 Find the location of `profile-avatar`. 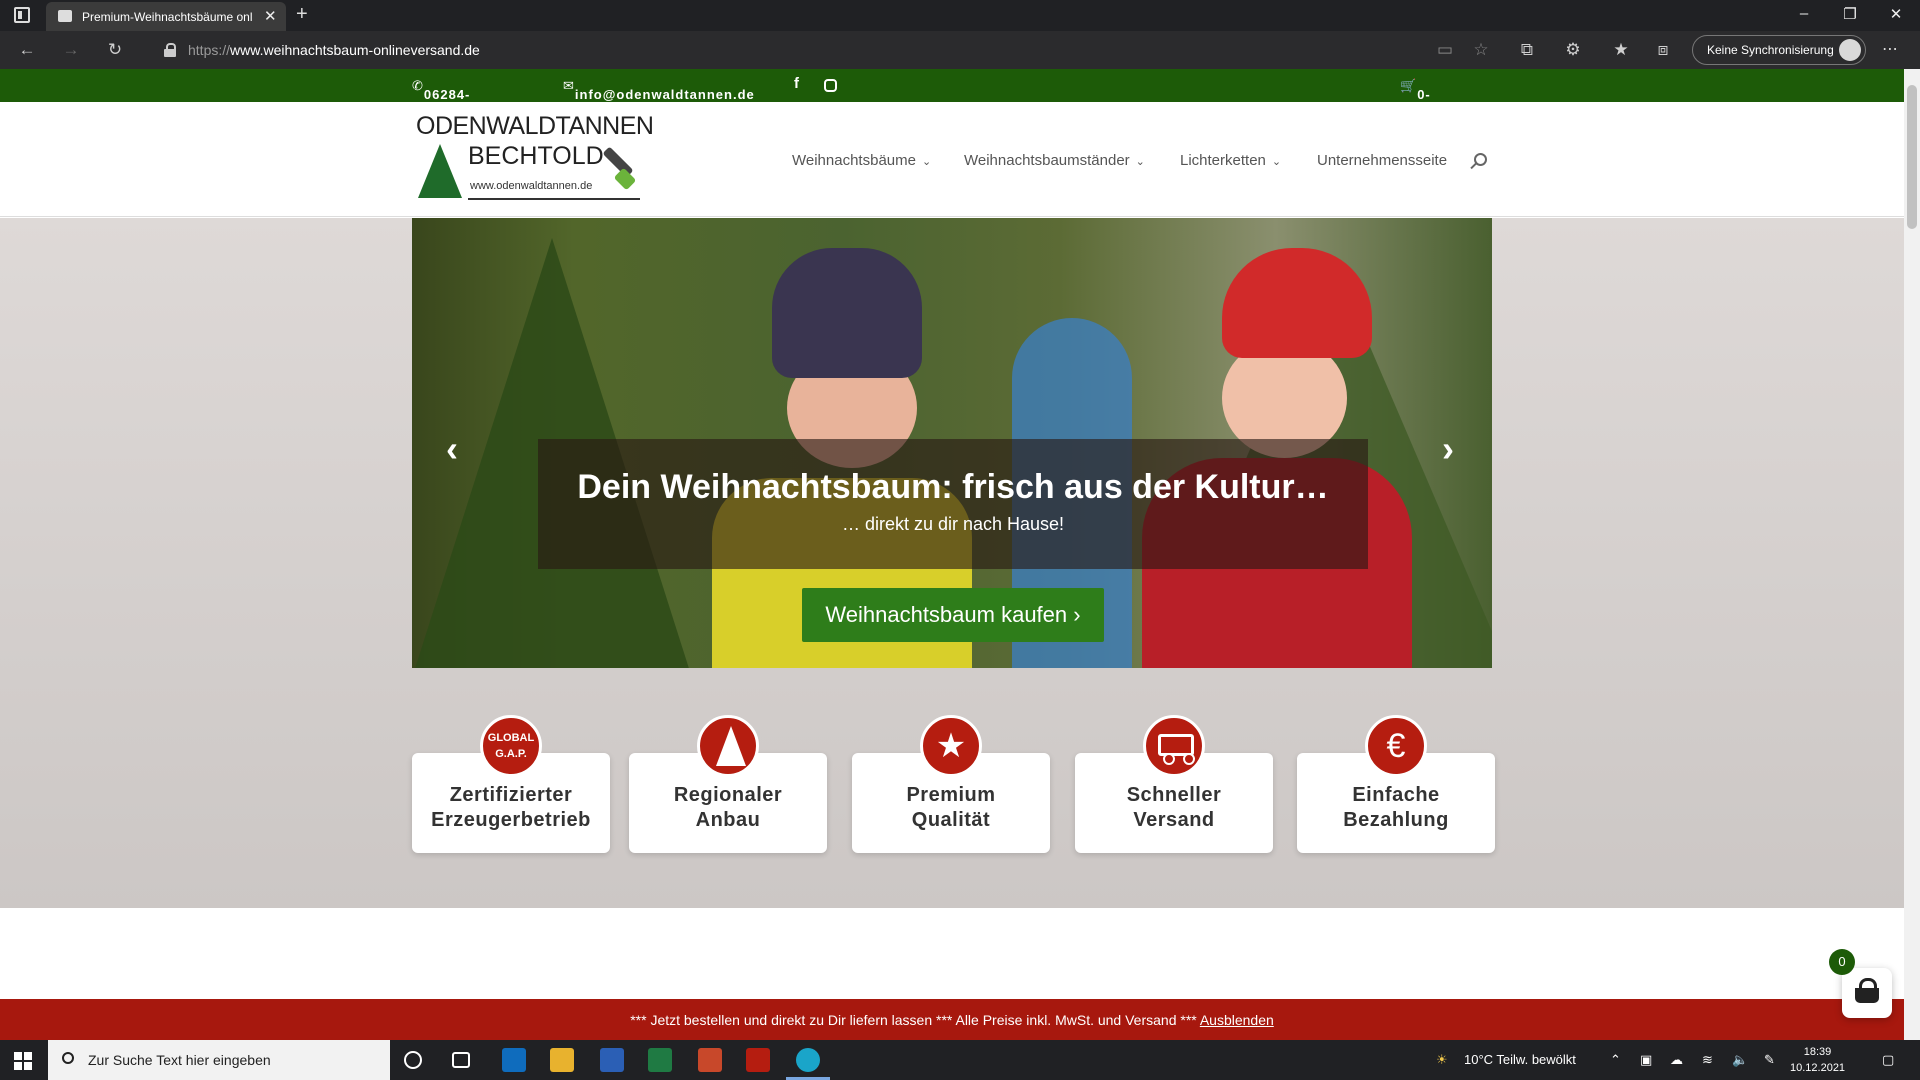

profile-avatar is located at coordinates (1850, 50).